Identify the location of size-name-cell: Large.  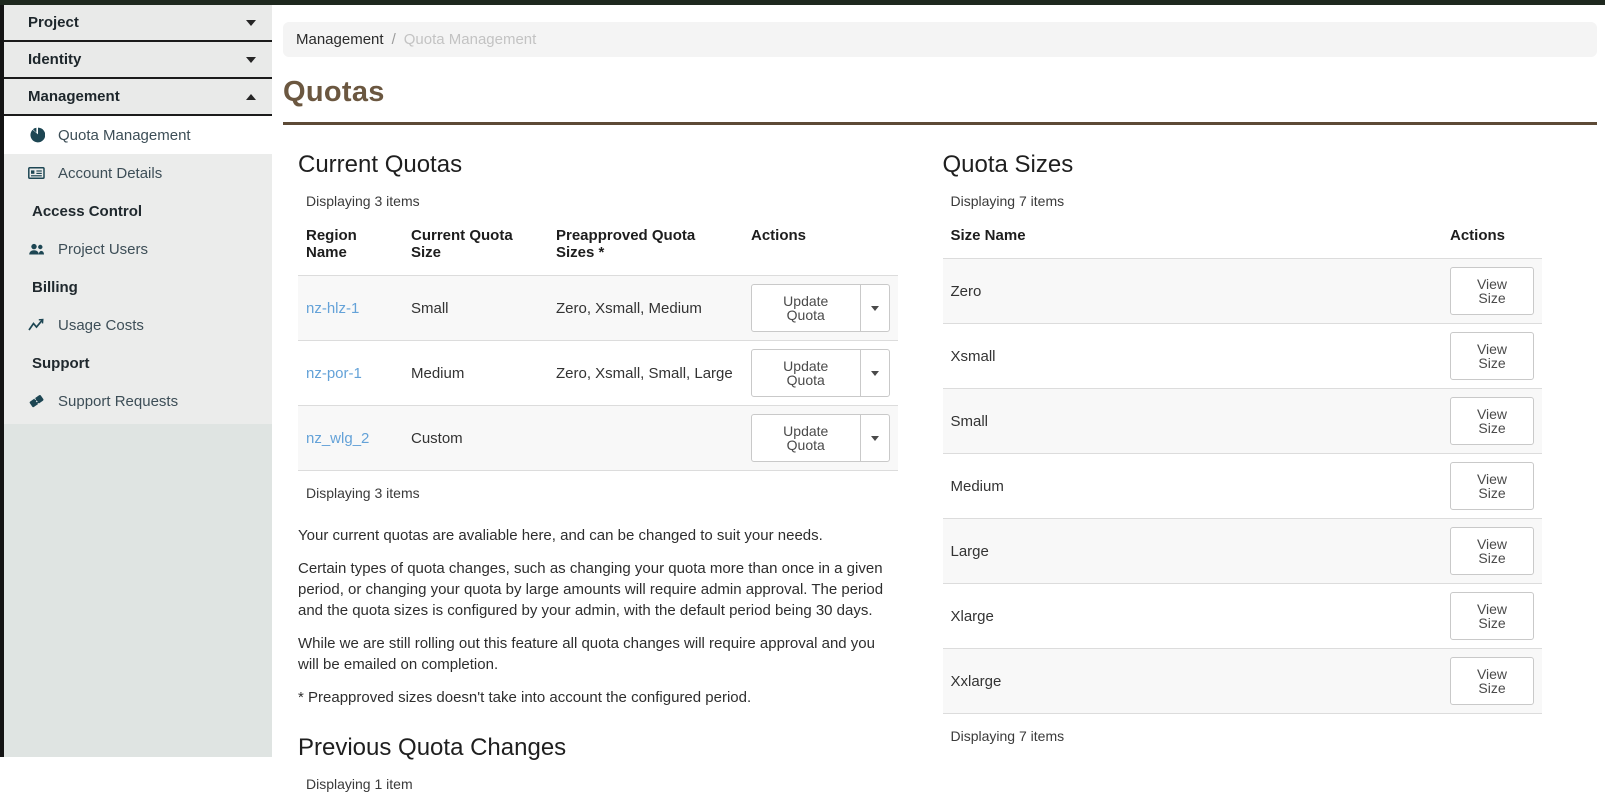
(1192, 551).